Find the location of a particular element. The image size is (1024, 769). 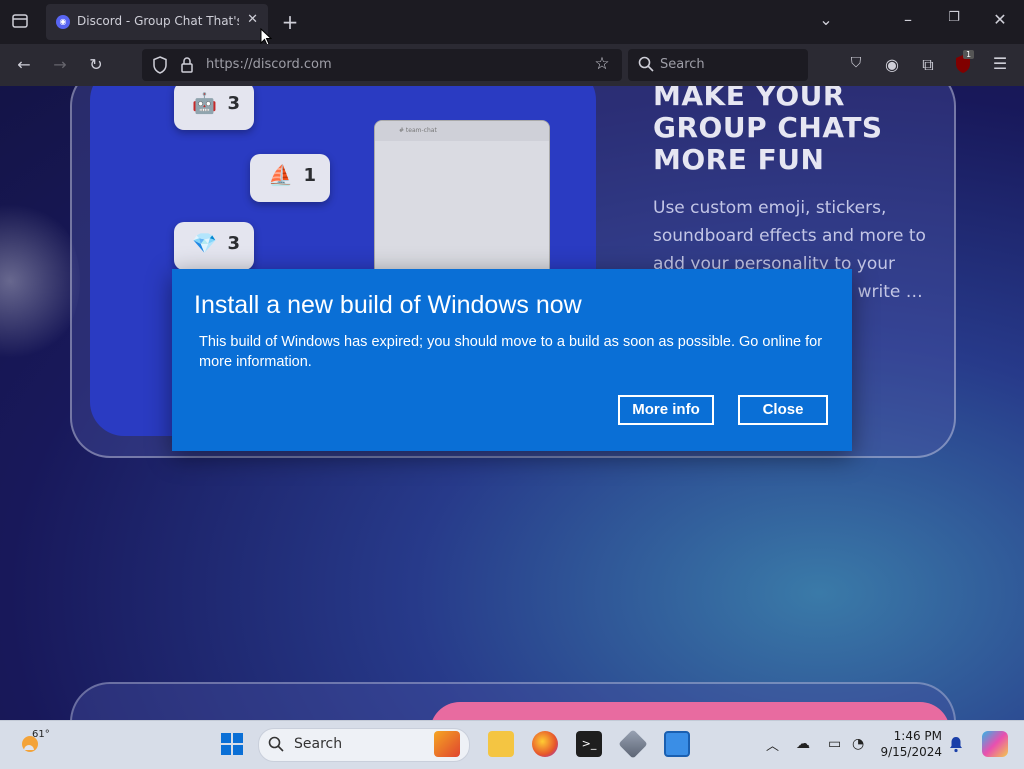

account-icon: ◉ is located at coordinates (892, 64).